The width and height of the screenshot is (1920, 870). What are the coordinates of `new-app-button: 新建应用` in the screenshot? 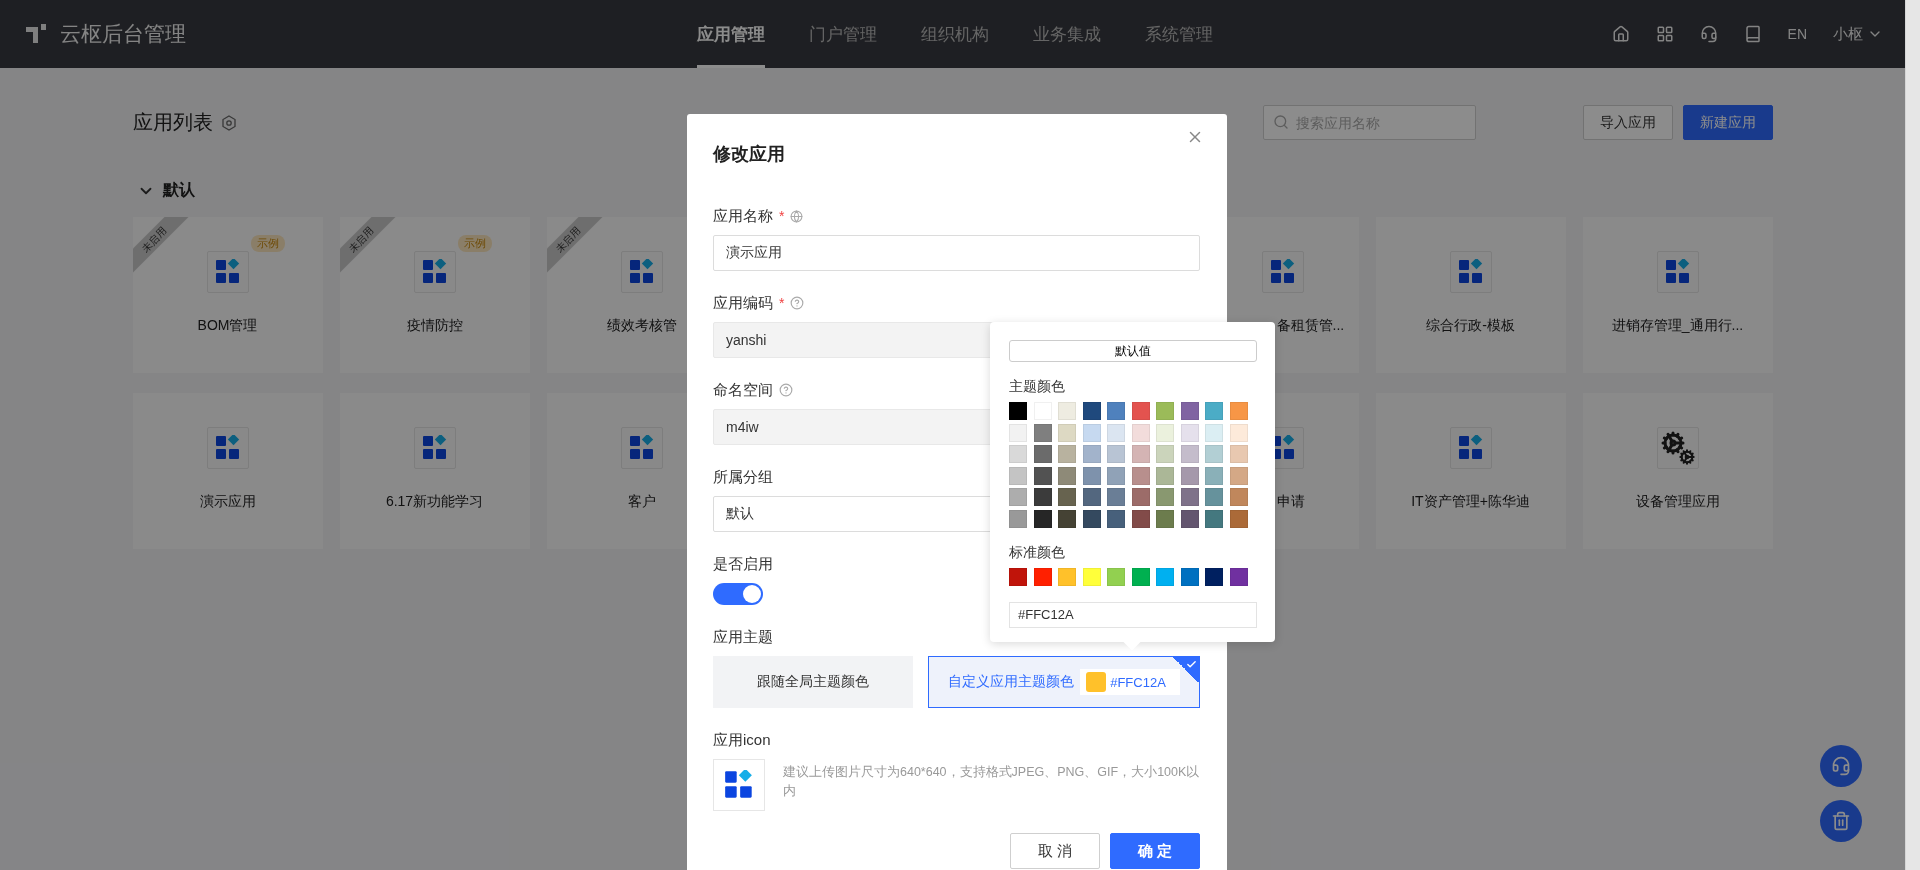 It's located at (1727, 122).